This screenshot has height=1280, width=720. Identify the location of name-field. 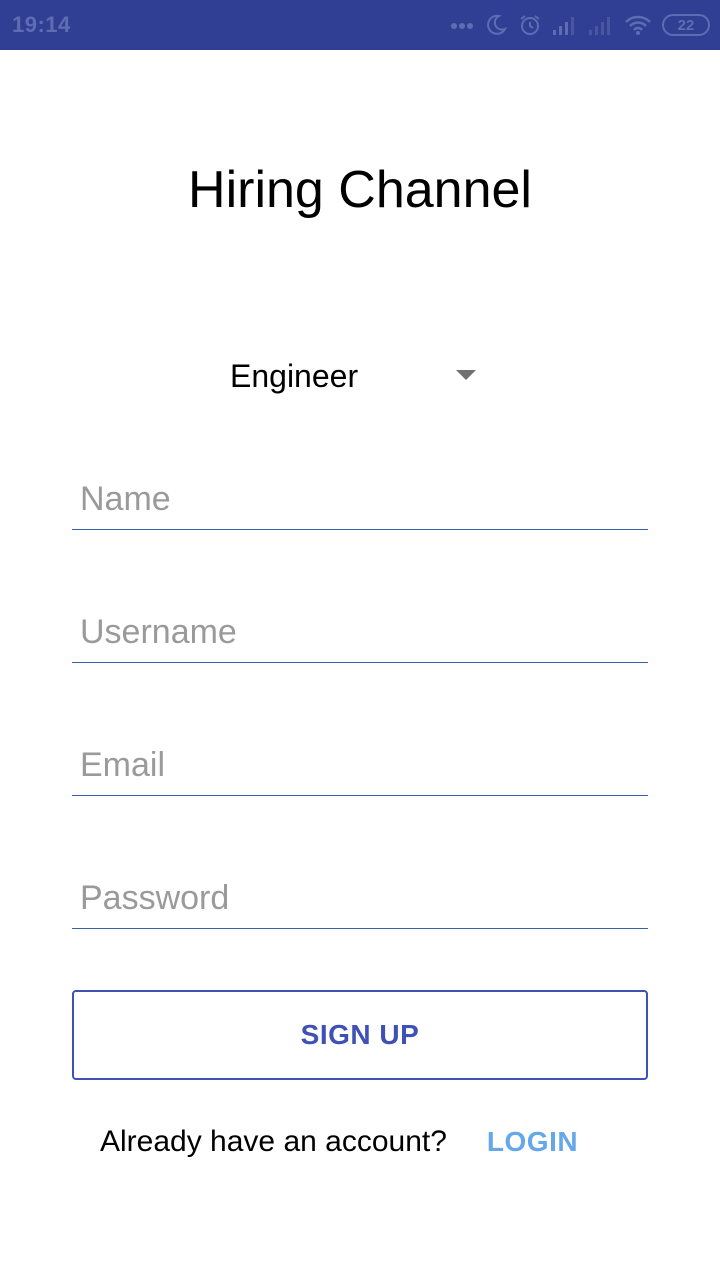
(360, 495).